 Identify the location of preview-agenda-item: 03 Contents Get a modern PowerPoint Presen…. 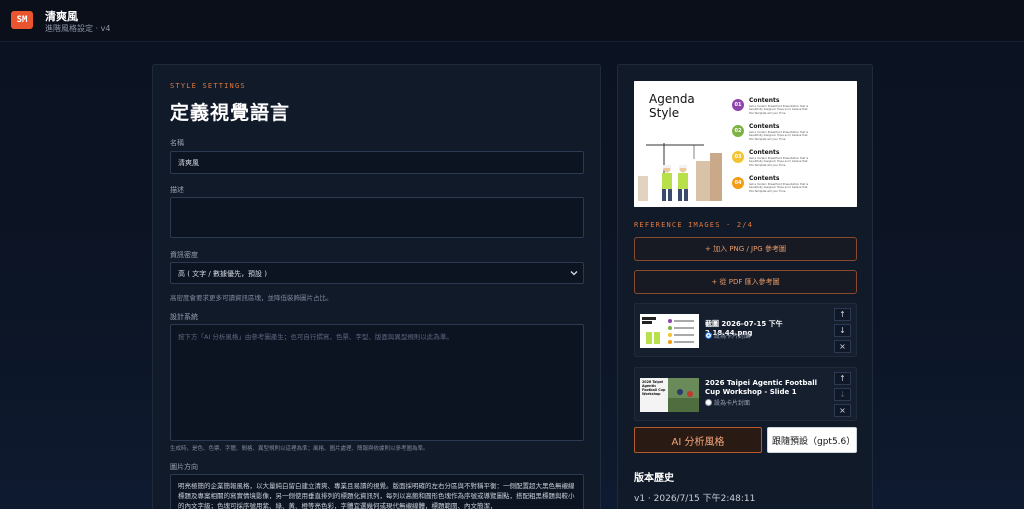
(792, 161).